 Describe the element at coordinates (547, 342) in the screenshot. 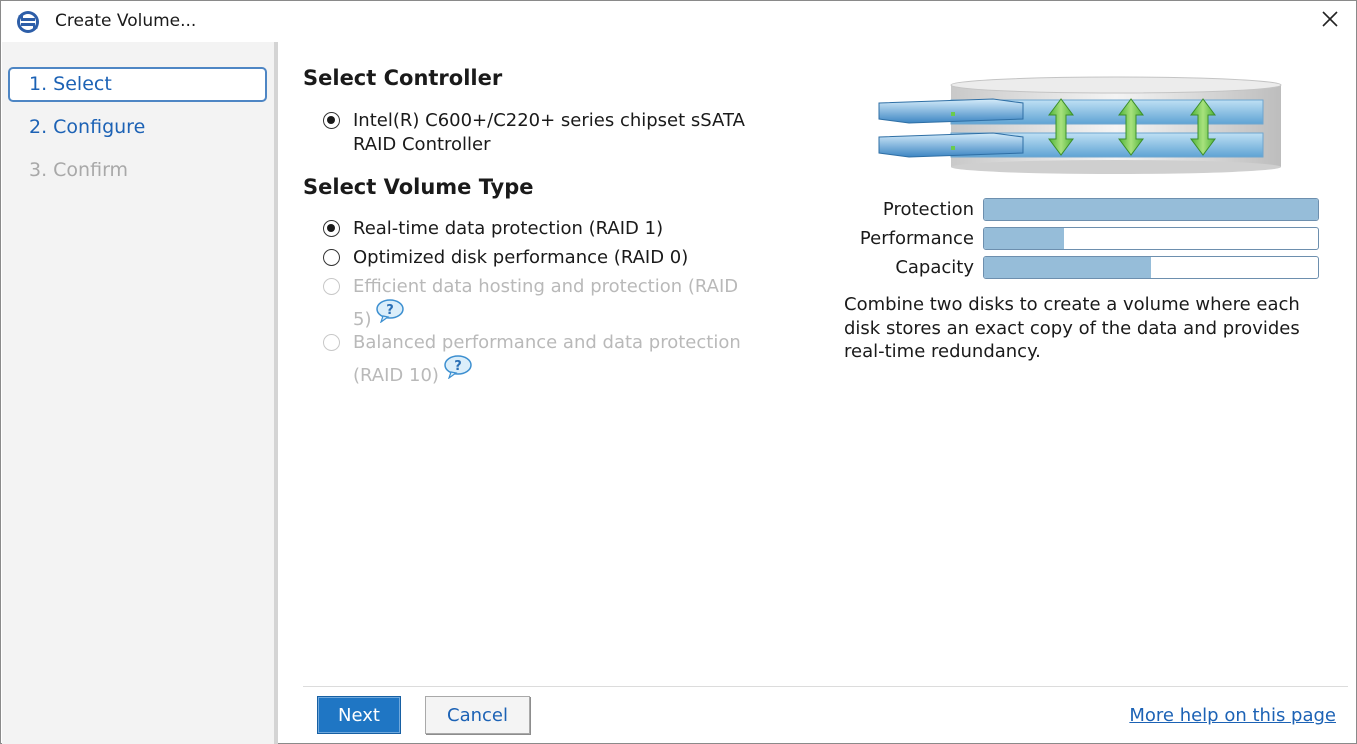

I see `raid10-label-line1: Balanced performance and data protection` at that location.